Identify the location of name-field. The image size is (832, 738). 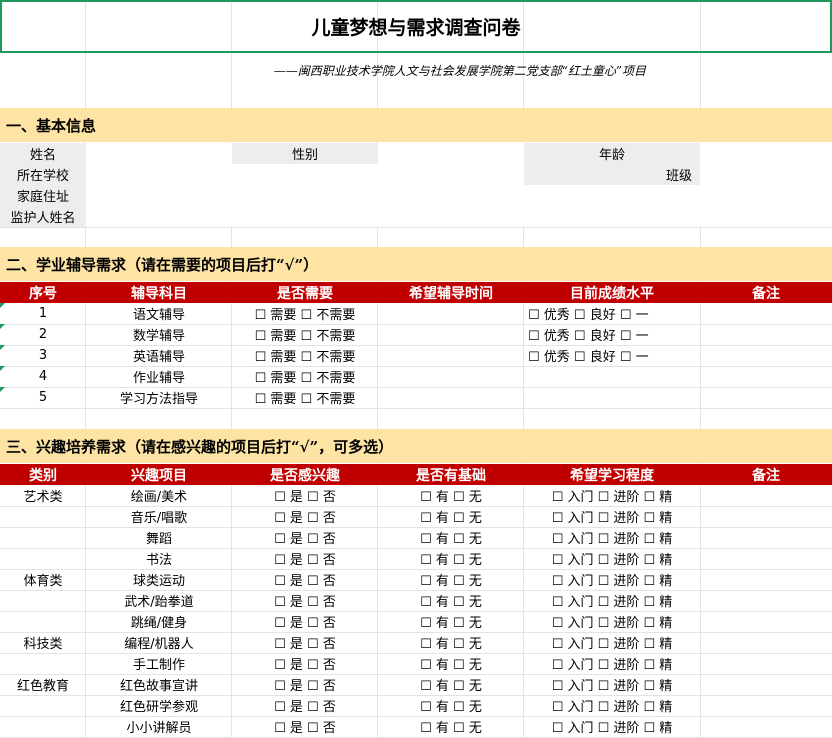
(159, 153).